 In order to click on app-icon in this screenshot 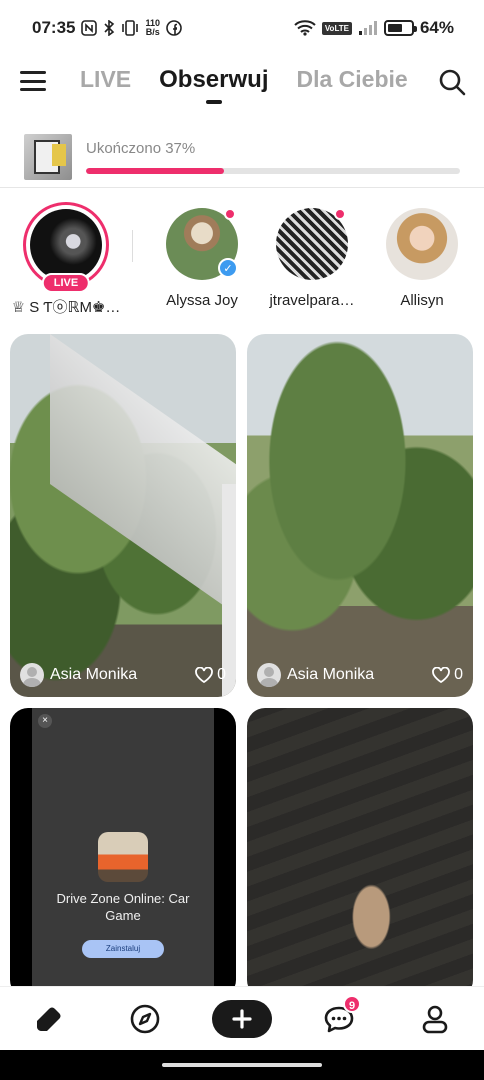, I will do `click(123, 857)`.